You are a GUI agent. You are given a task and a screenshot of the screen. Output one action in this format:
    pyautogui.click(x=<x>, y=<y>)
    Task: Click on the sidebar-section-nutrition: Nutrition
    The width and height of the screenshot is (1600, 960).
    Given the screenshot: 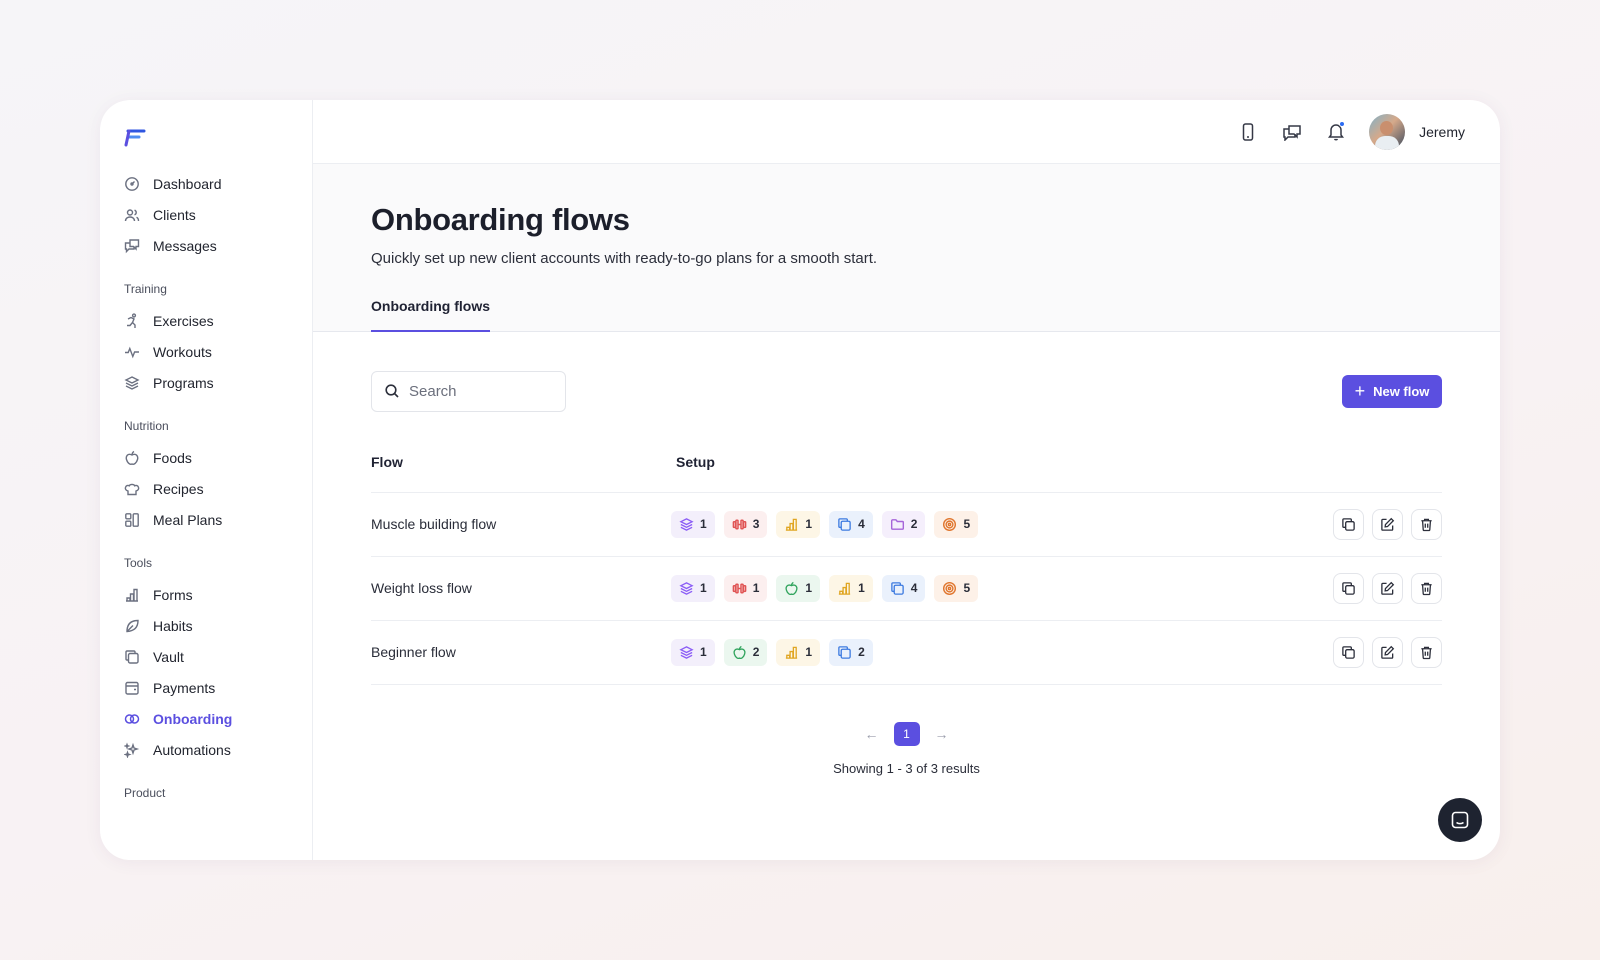 What is the action you would take?
    pyautogui.click(x=146, y=426)
    